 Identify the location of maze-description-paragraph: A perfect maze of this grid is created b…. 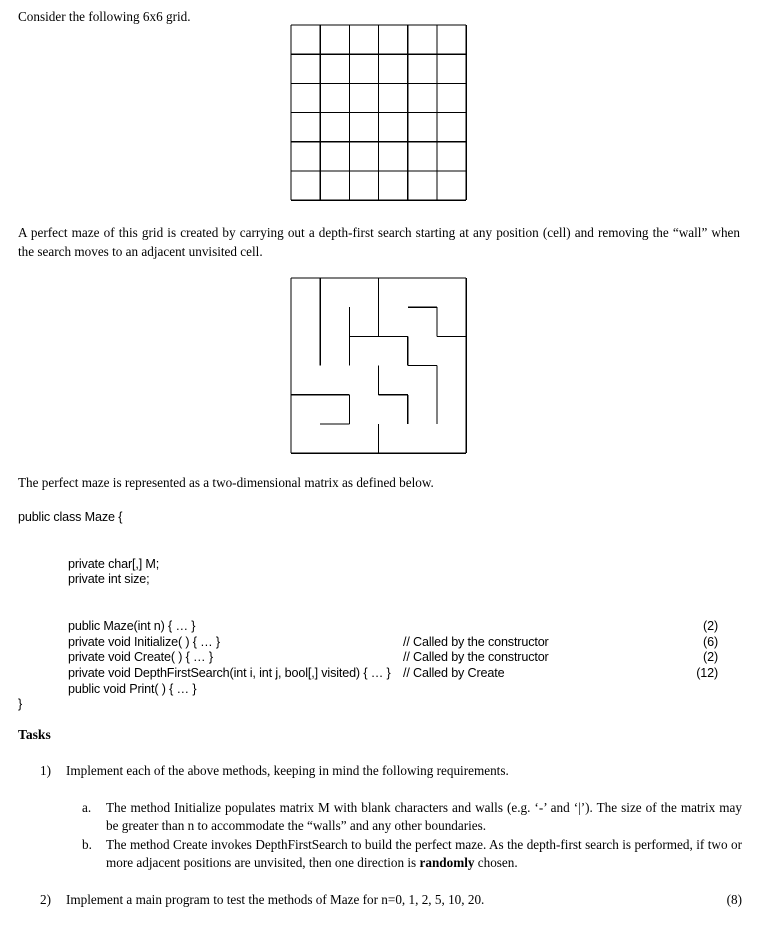
(379, 242).